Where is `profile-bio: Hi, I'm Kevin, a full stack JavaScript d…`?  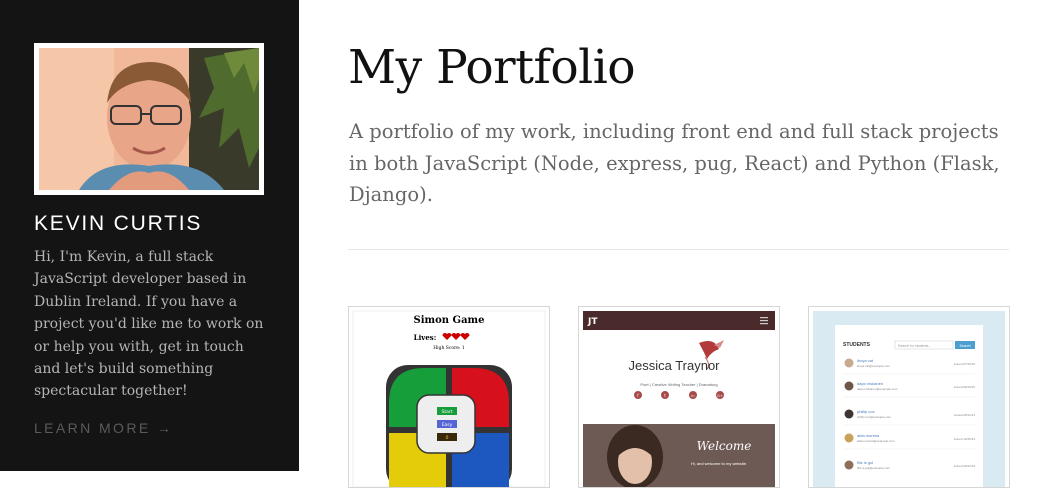
profile-bio: Hi, I'm Kevin, a full stack JavaScript d… is located at coordinates (149, 324).